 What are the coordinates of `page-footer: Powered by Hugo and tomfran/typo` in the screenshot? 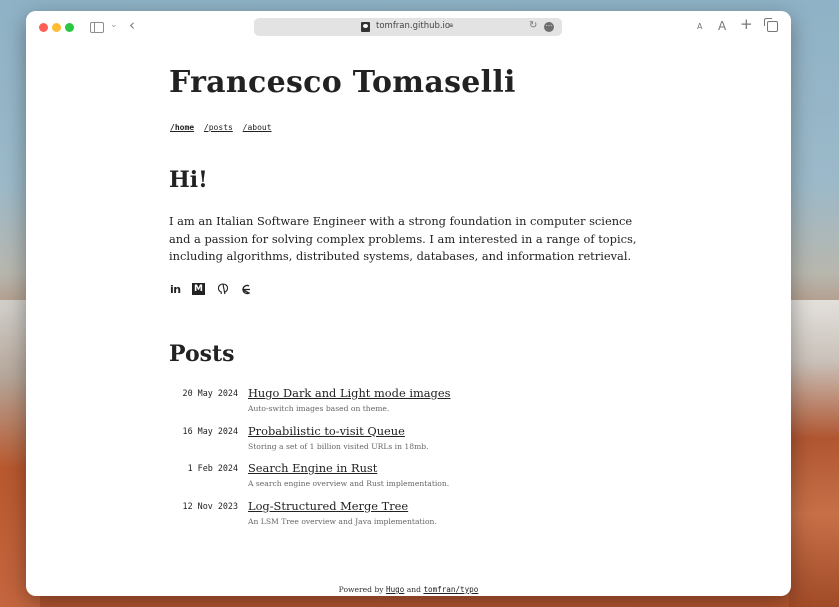 It's located at (408, 589).